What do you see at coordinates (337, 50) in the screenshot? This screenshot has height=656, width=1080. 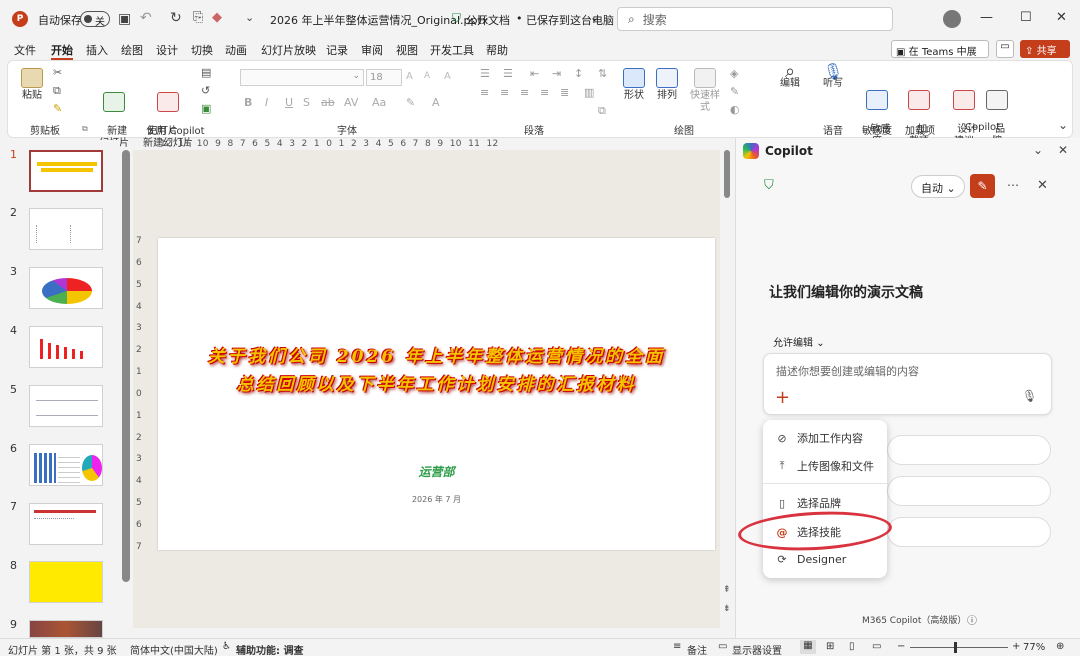 I see `menu-record: 记录` at bounding box center [337, 50].